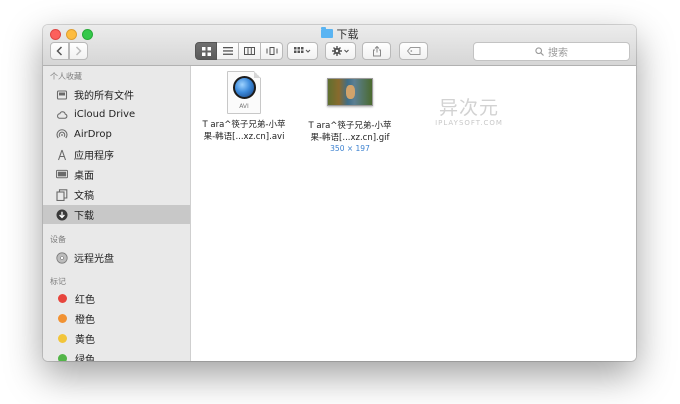  What do you see at coordinates (94, 156) in the screenshot?
I see `sidebar-item-label: 应用程序` at bounding box center [94, 156].